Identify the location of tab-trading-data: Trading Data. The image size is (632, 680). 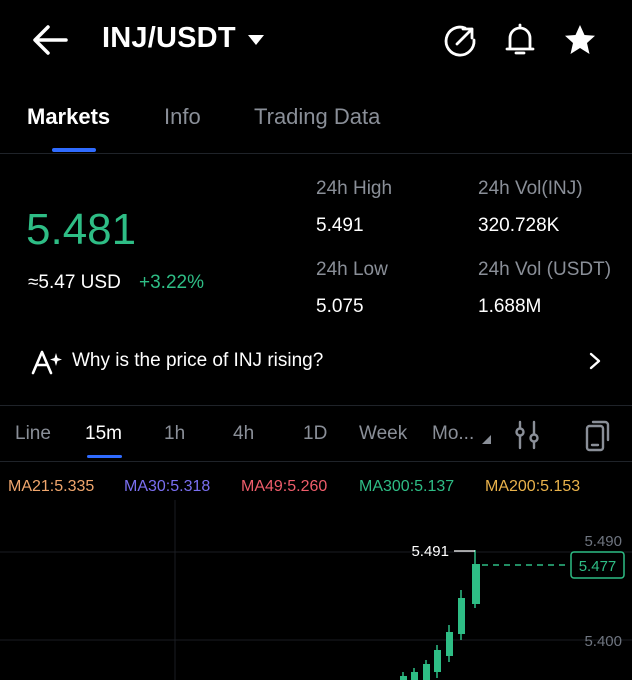
(317, 117).